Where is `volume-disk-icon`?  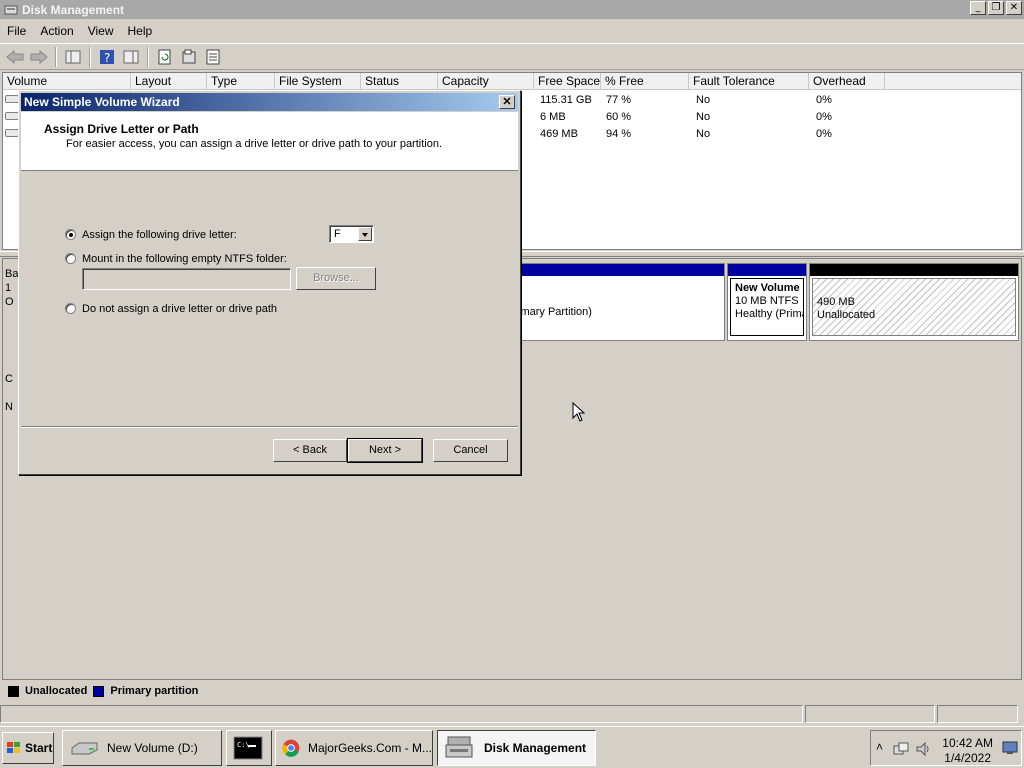 volume-disk-icon is located at coordinates (12, 133).